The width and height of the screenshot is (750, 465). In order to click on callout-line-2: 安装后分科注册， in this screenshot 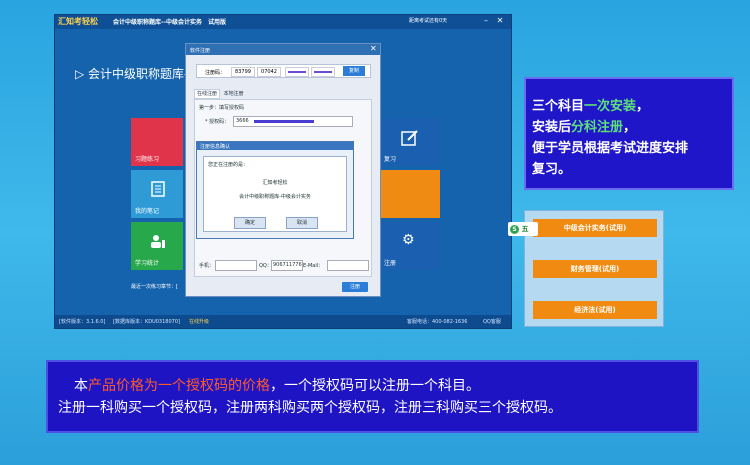, I will do `click(584, 125)`.